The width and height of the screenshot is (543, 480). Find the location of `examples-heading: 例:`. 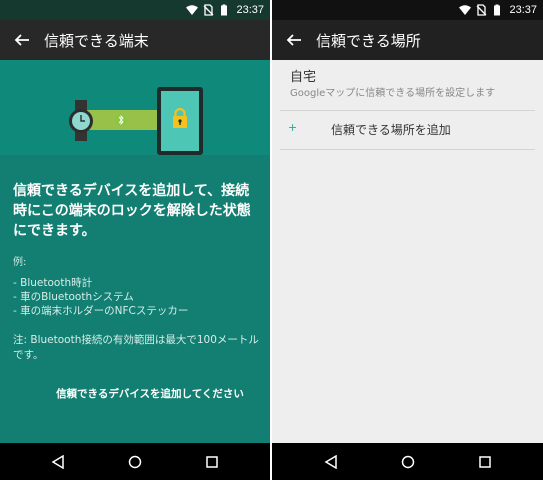

examples-heading: 例: is located at coordinates (136, 260).